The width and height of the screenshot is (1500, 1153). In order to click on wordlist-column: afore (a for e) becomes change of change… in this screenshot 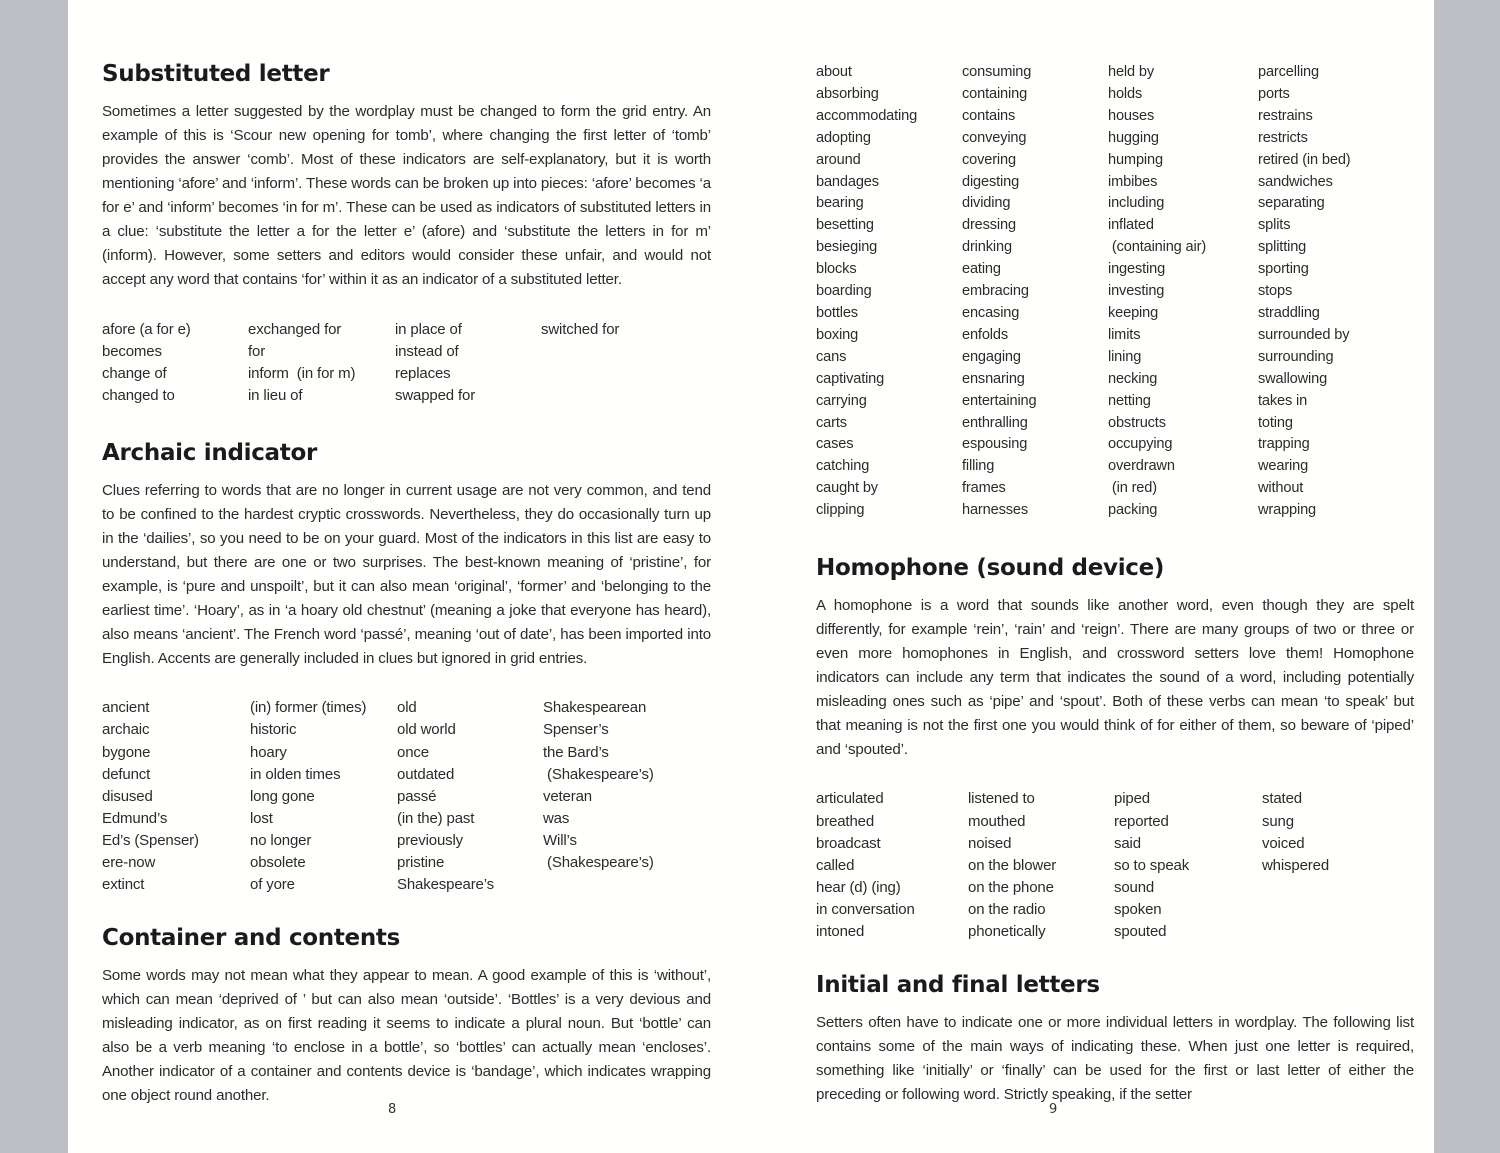, I will do `click(175, 363)`.